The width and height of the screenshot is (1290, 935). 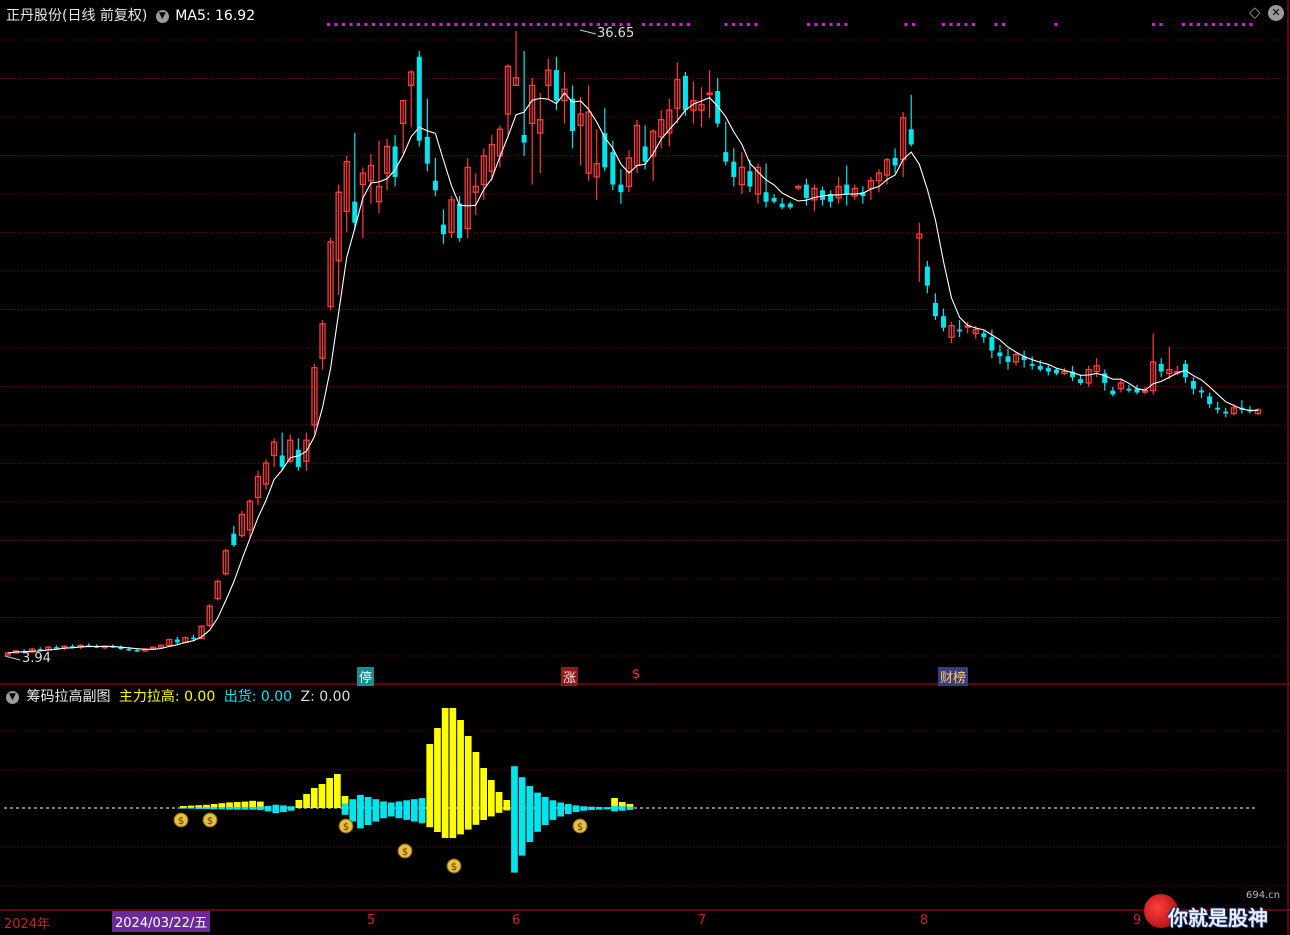 What do you see at coordinates (570, 676) in the screenshot?
I see `marker-limit-up: 涨` at bounding box center [570, 676].